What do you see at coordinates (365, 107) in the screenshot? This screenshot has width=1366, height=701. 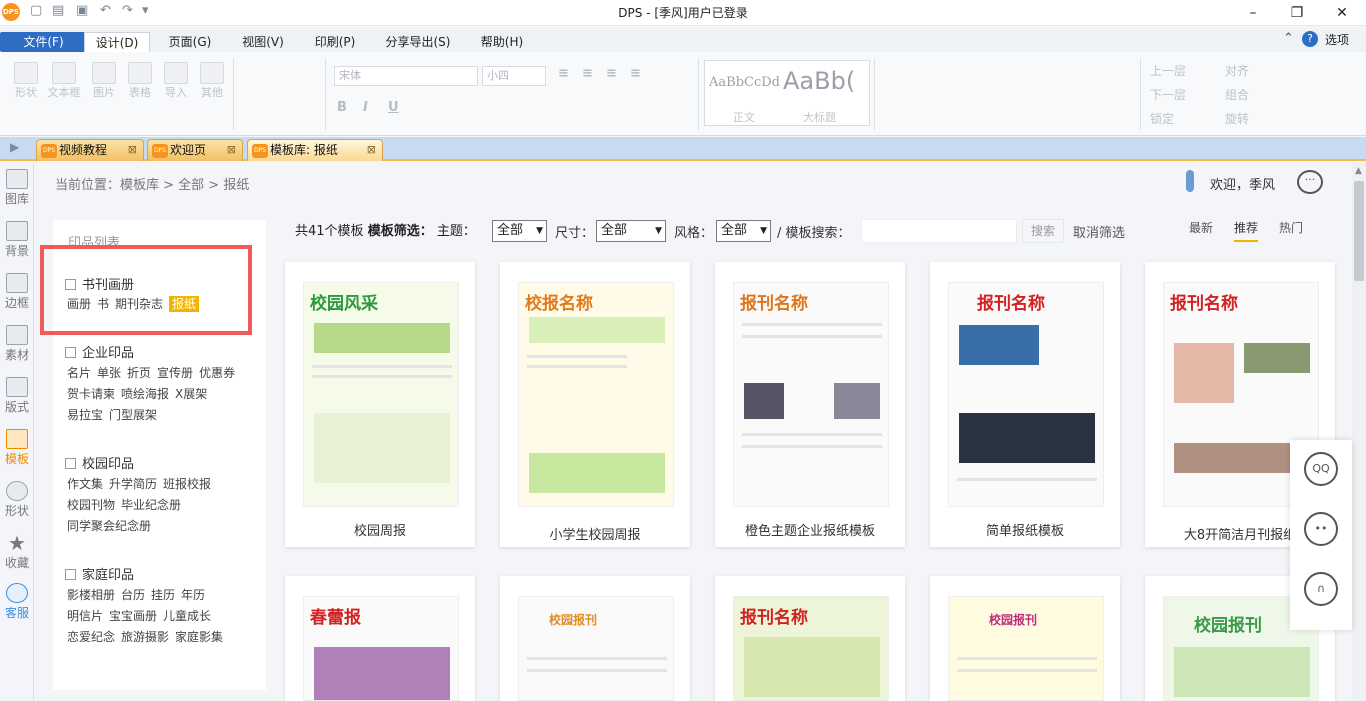 I see `italic-button: I` at bounding box center [365, 107].